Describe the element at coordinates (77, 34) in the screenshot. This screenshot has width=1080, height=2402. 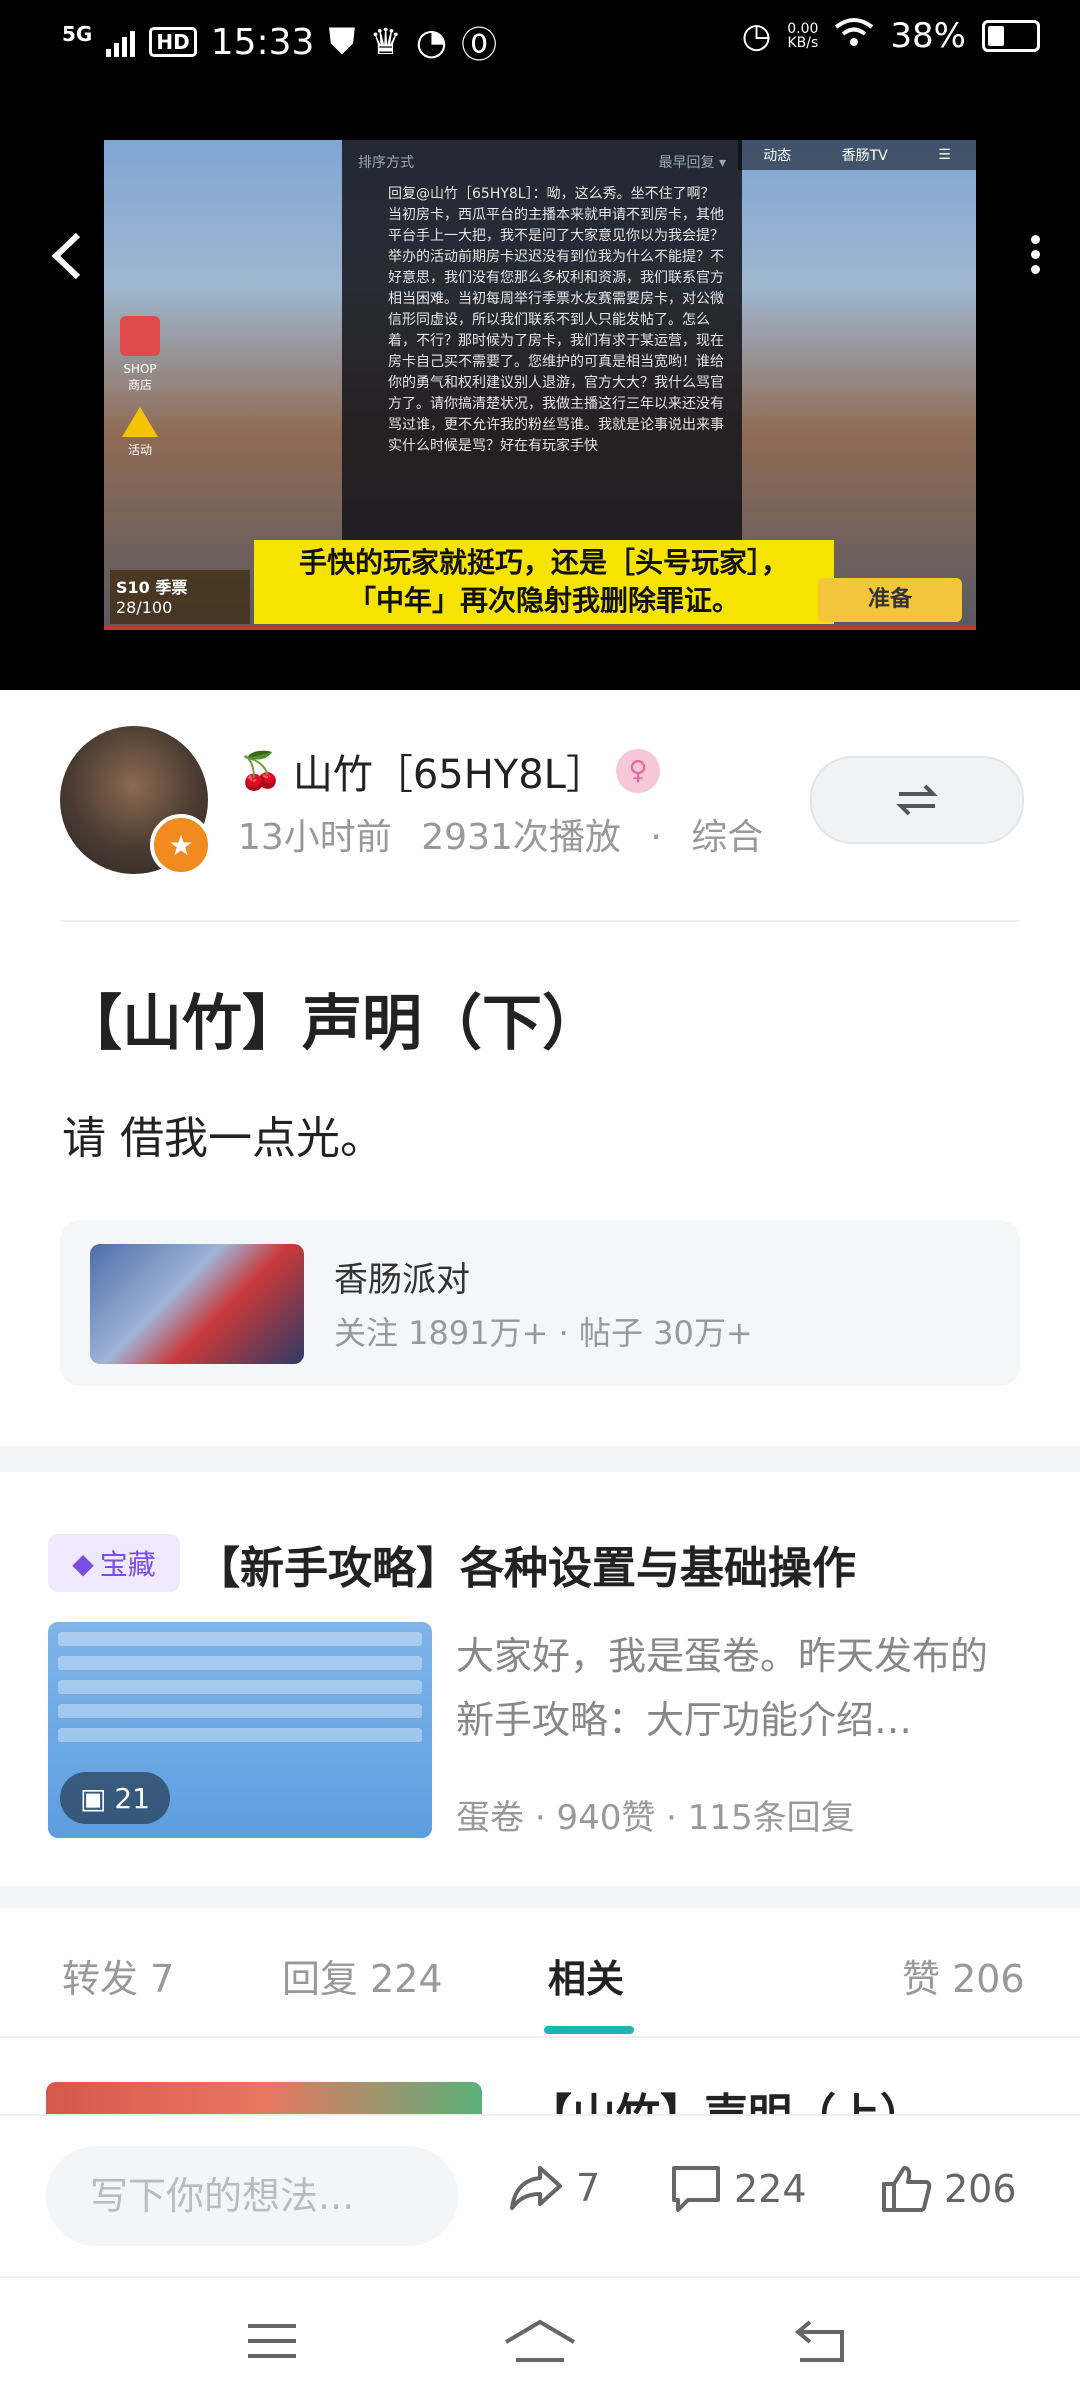
I see `network-type: 5G` at that location.